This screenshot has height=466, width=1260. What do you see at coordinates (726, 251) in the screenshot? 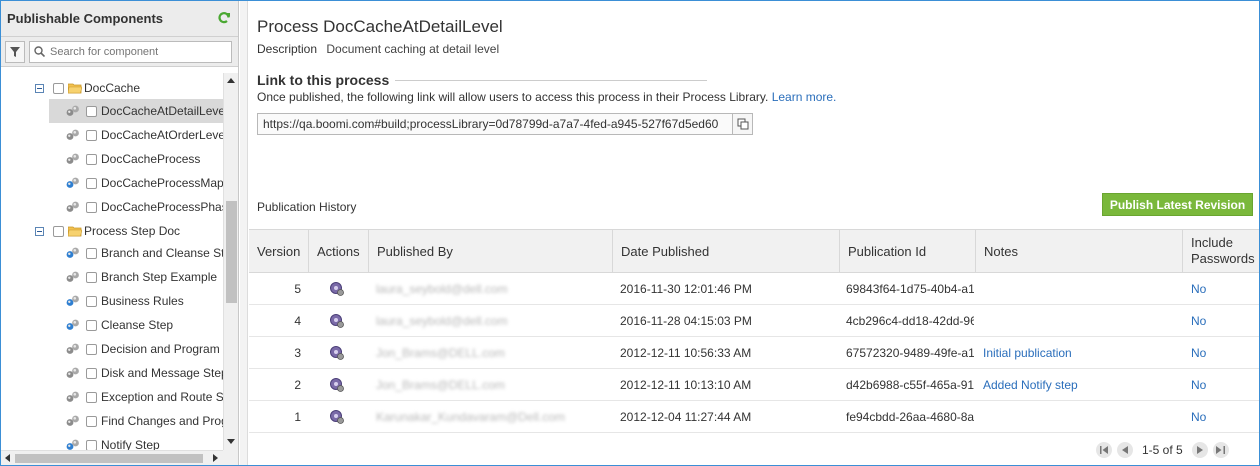
I see `date-published-header: Date Published` at bounding box center [726, 251].